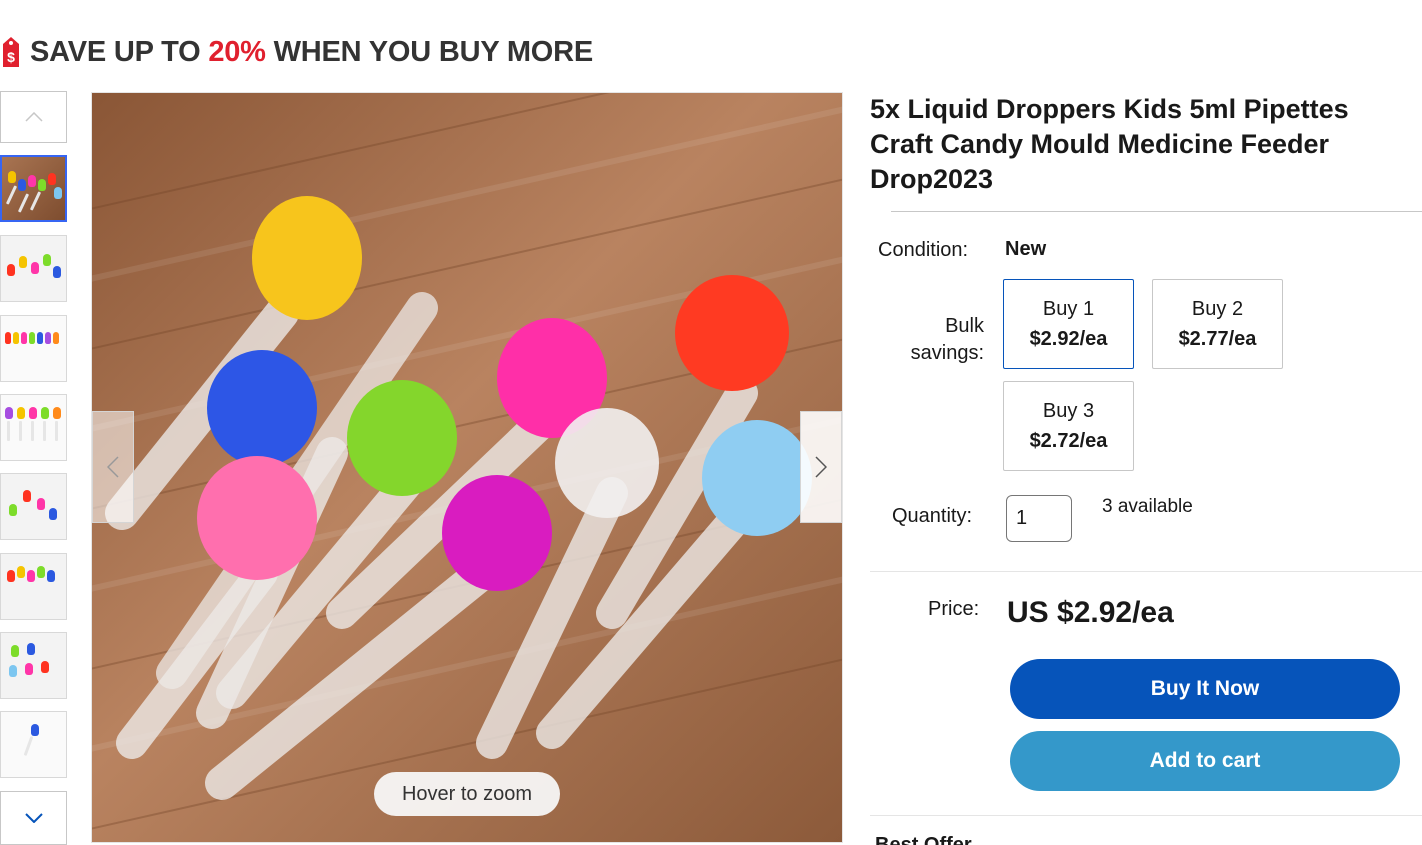 Image resolution: width=1422 pixels, height=845 pixels. I want to click on price-label: Price:, so click(954, 609).